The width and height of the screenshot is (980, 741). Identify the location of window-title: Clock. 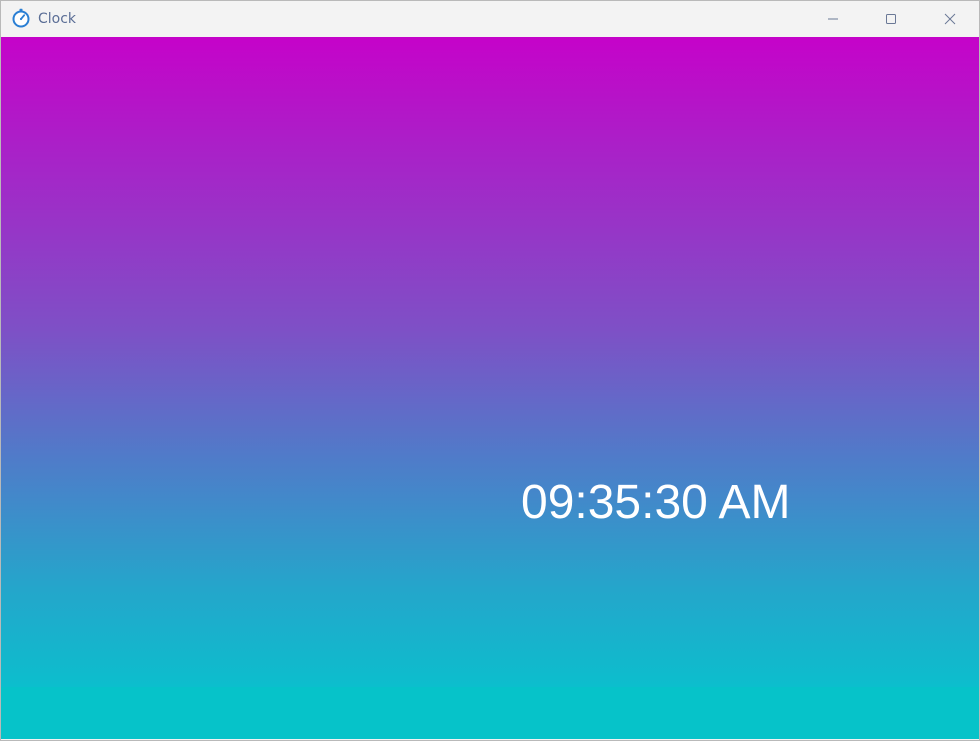
(57, 19).